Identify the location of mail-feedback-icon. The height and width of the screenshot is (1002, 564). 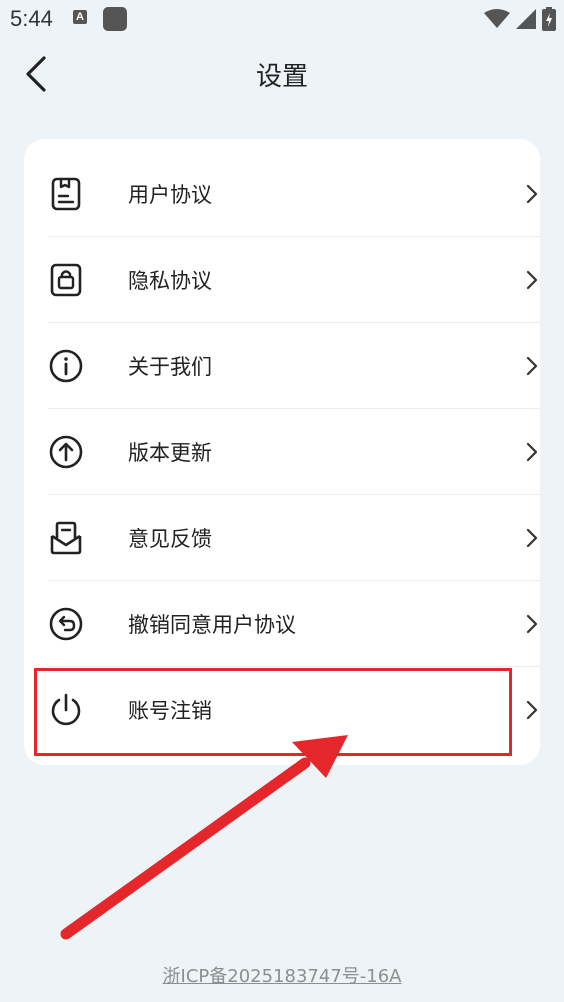
(66, 538).